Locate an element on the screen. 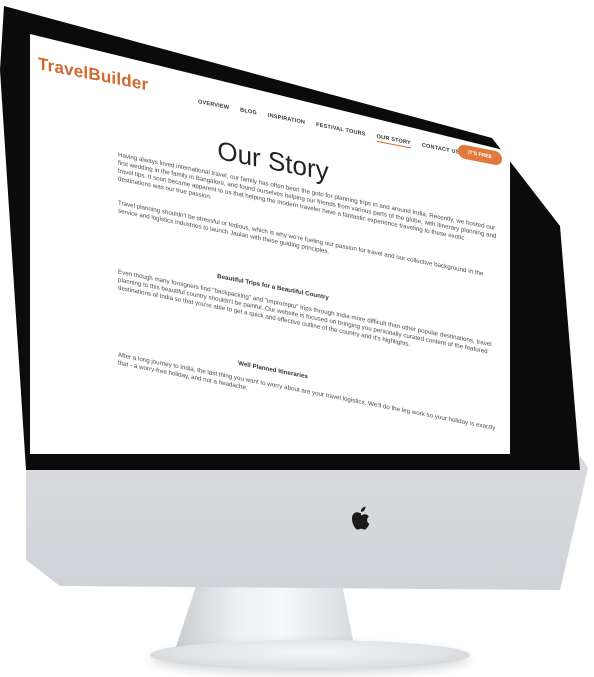  nav-item-inspiration: INSPIRATION is located at coordinates (286, 120).